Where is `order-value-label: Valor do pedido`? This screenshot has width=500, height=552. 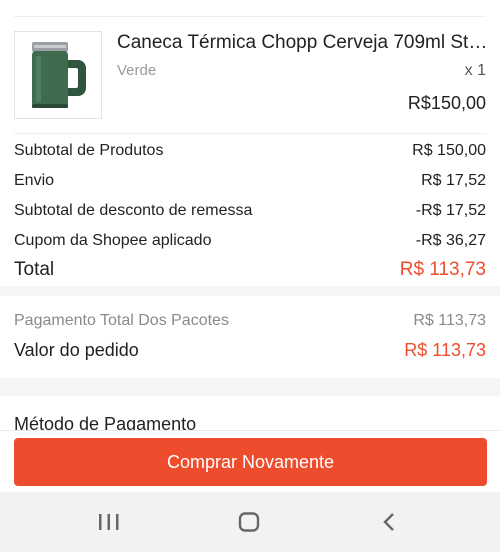 order-value-label: Valor do pedido is located at coordinates (76, 350).